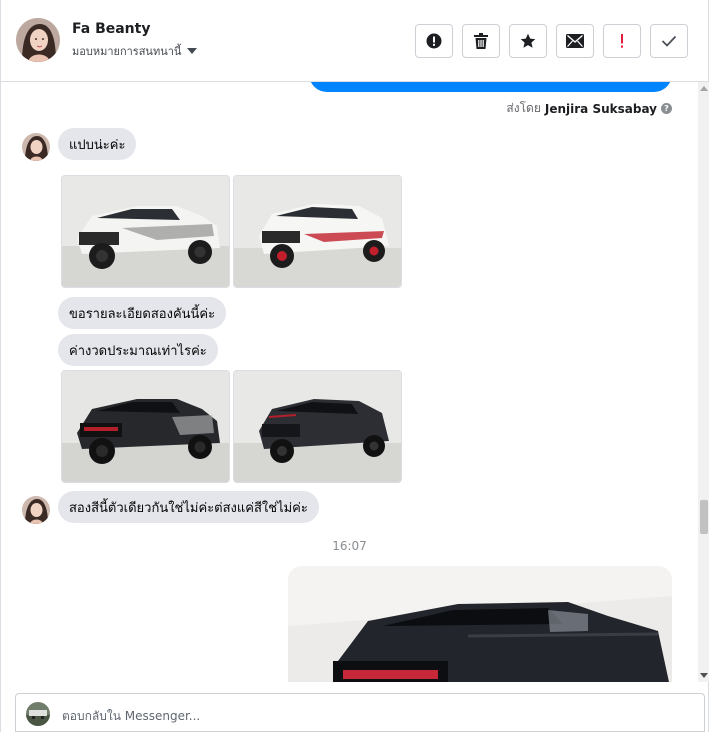  What do you see at coordinates (349, 546) in the screenshot?
I see `message-timestamp: 16:07` at bounding box center [349, 546].